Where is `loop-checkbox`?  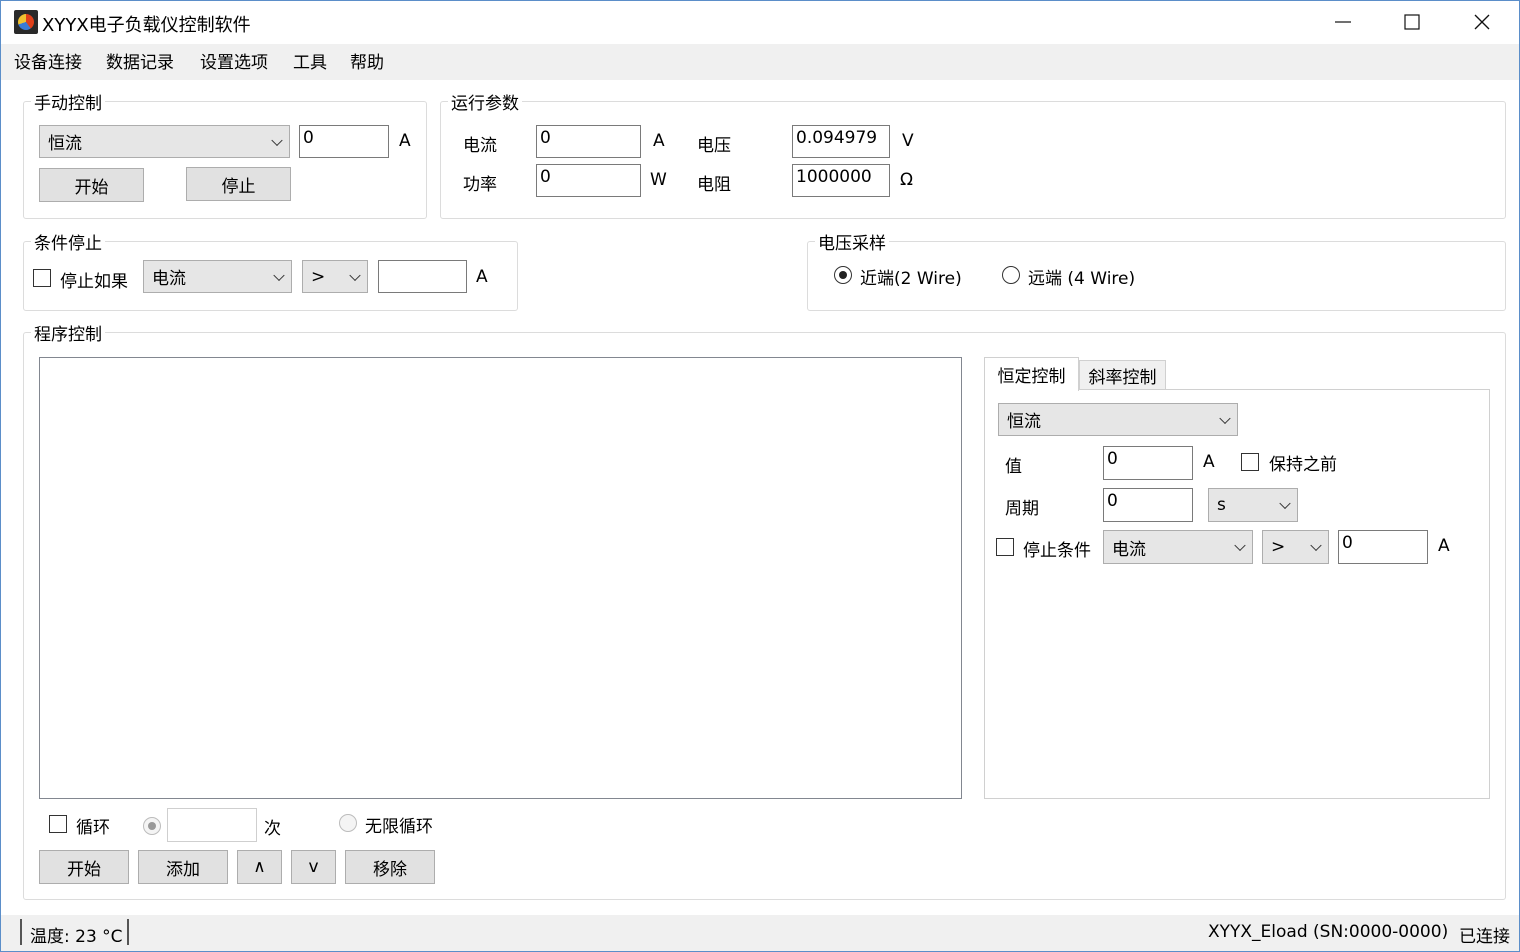 loop-checkbox is located at coordinates (58, 824).